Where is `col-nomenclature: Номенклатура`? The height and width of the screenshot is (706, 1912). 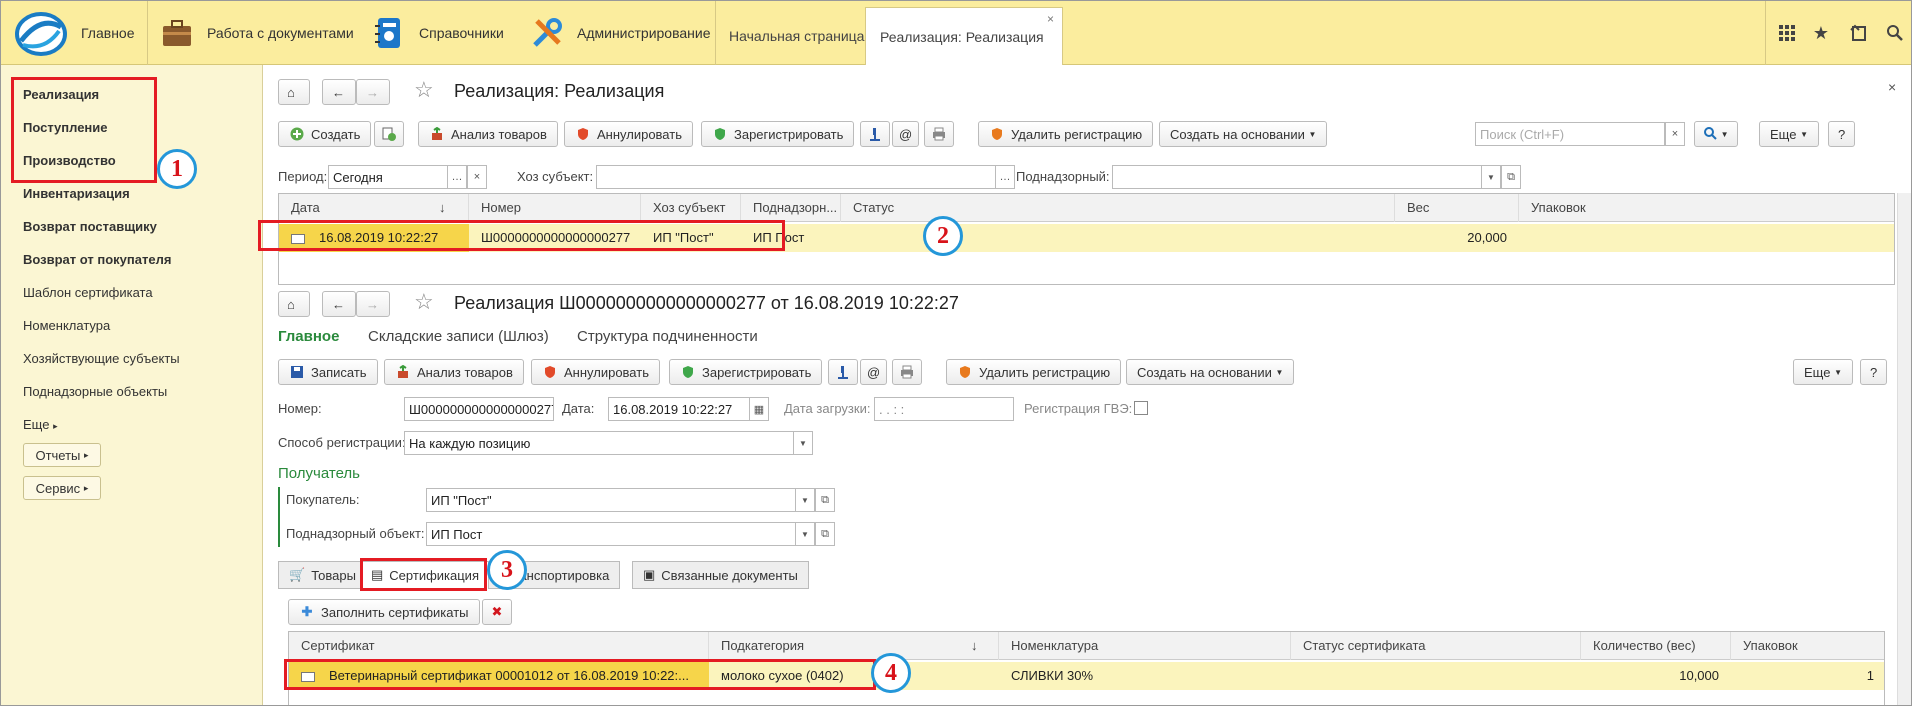
col-nomenclature: Номенклатура is located at coordinates (1145, 646).